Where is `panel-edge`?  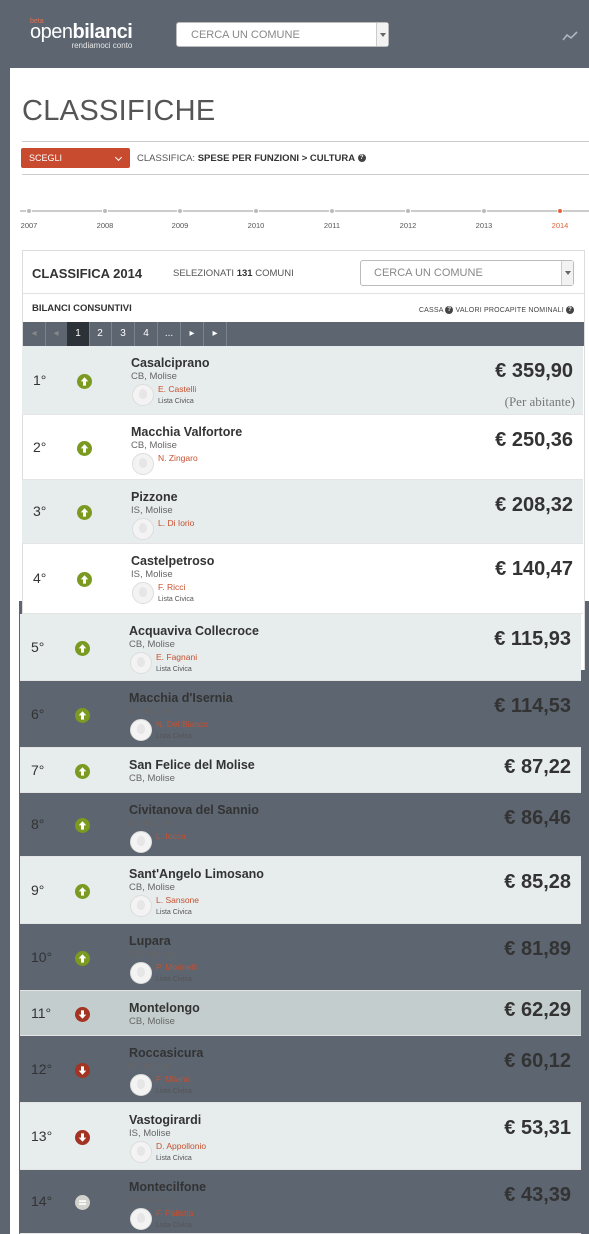
panel-edge is located at coordinates (14, 917).